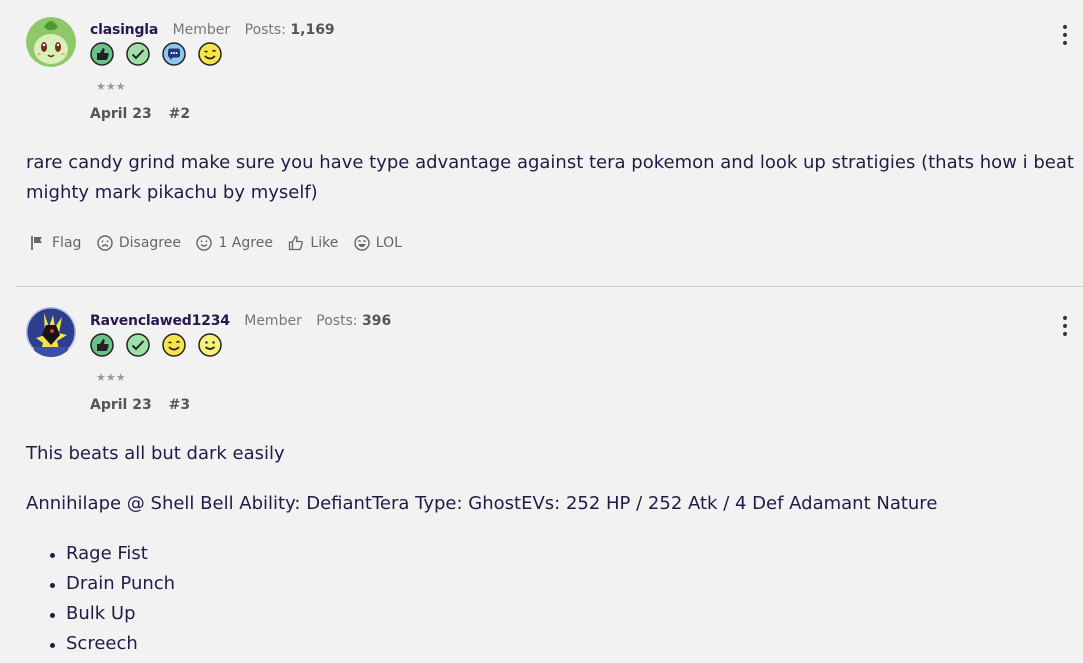 The height and width of the screenshot is (663, 1083). I want to click on username-link: Ravenclawed1234, so click(160, 321).